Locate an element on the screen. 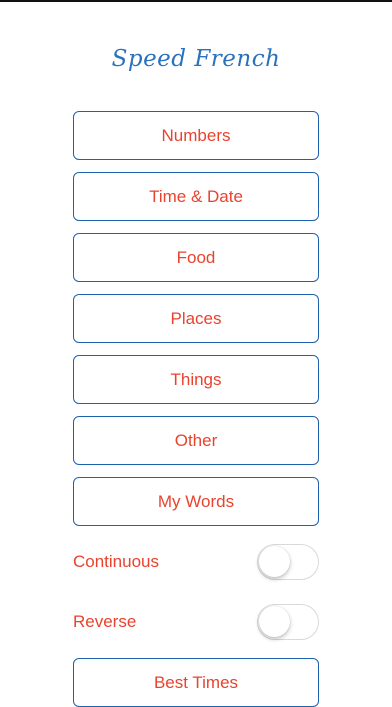 This screenshot has width=392, height=707. app-title: Speed French is located at coordinates (196, 59).